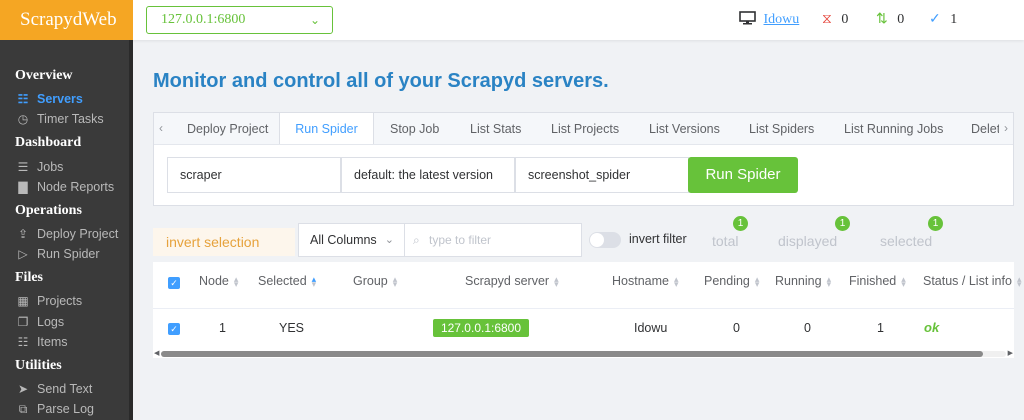 This screenshot has height=420, width=1024. Describe the element at coordinates (943, 20) in the screenshot. I see `finished-stat: ✓ 1` at that location.